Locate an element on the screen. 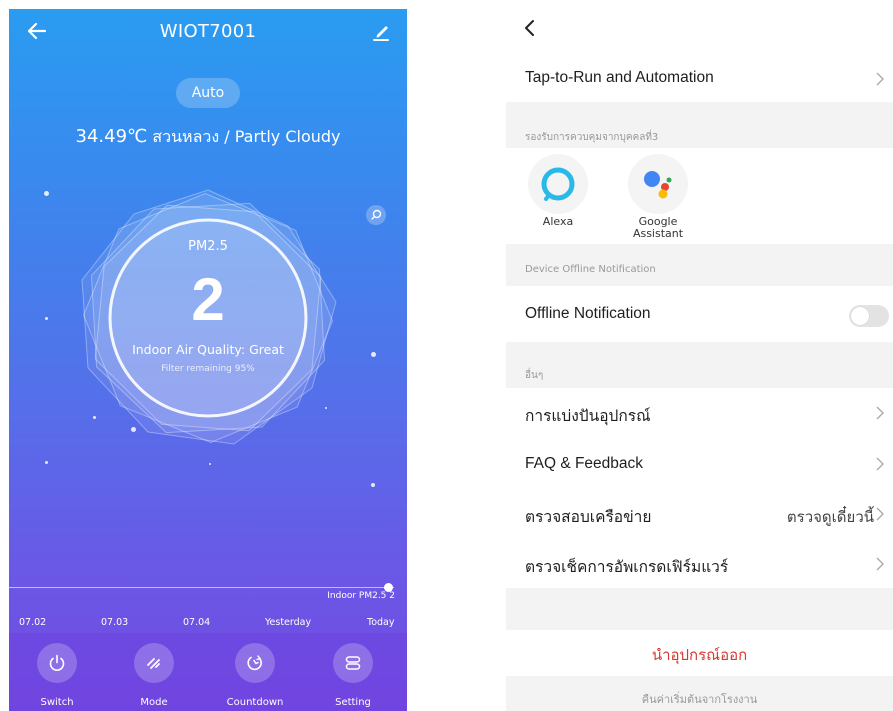 This screenshot has width=893, height=711. device-header: WIOT7001 is located at coordinates (208, 32).